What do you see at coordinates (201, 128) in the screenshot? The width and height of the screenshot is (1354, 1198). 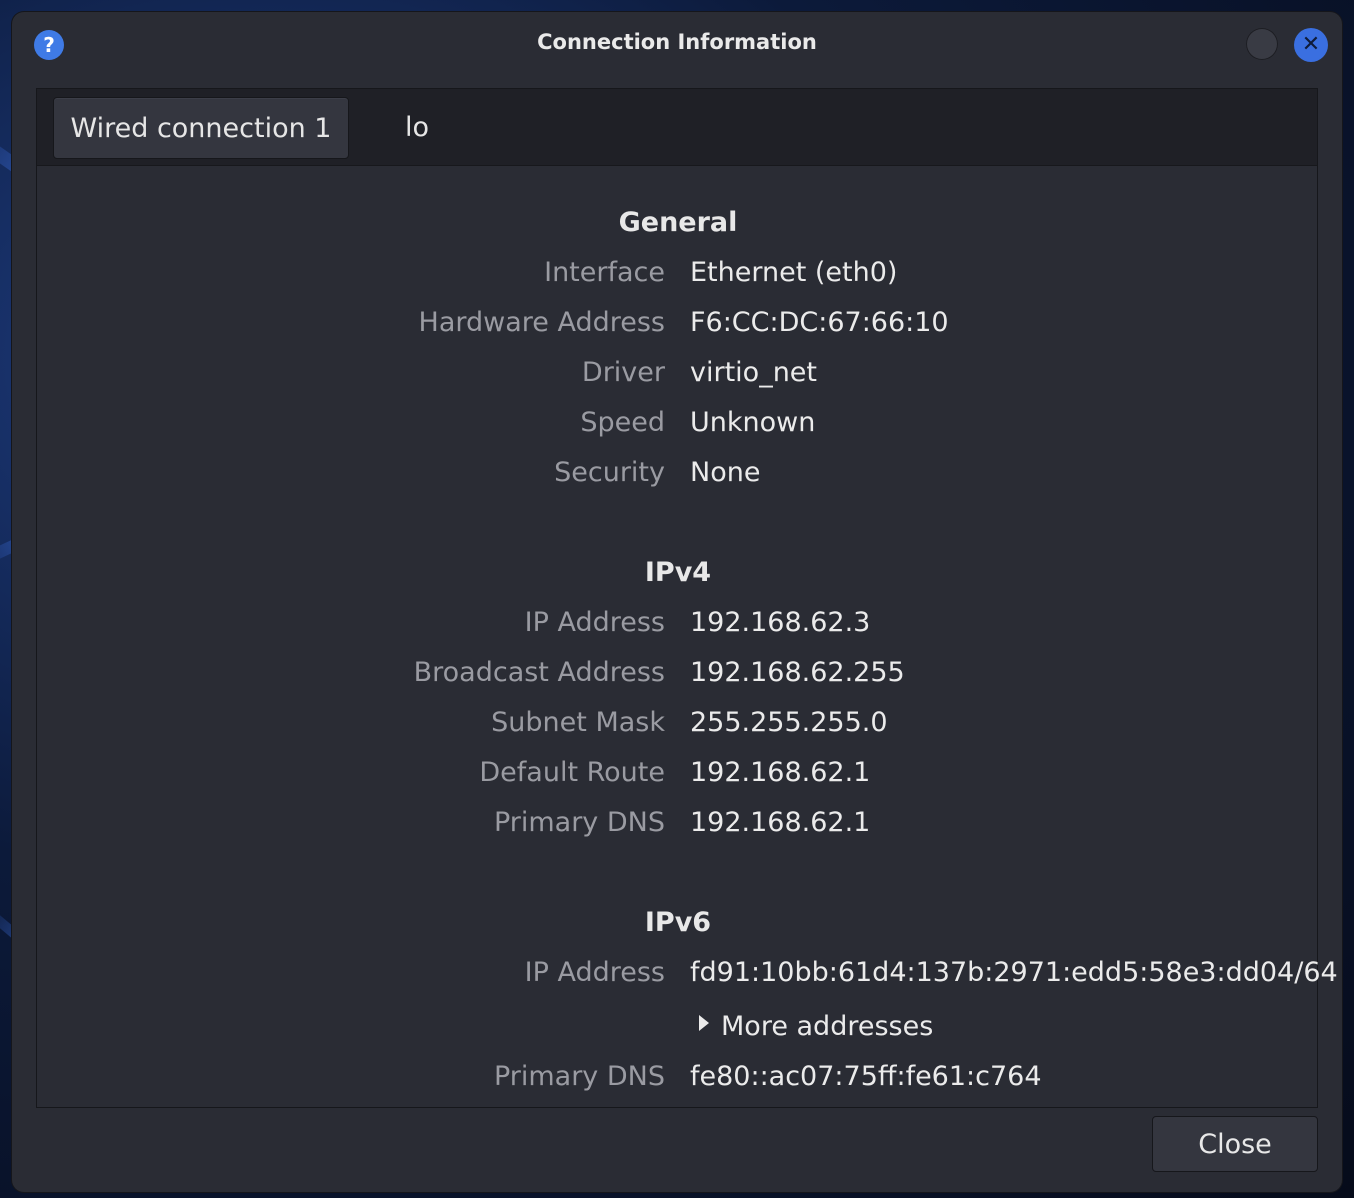 I see `tab-wired-connection-1: Wired connection 1` at bounding box center [201, 128].